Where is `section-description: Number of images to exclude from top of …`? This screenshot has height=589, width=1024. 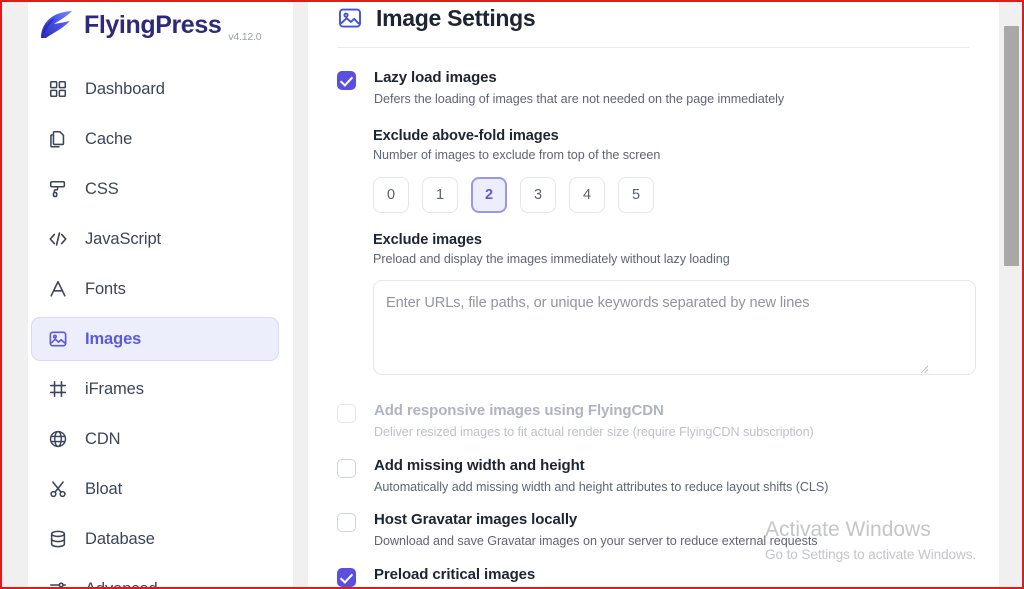 section-description: Number of images to exclude from top of … is located at coordinates (517, 155).